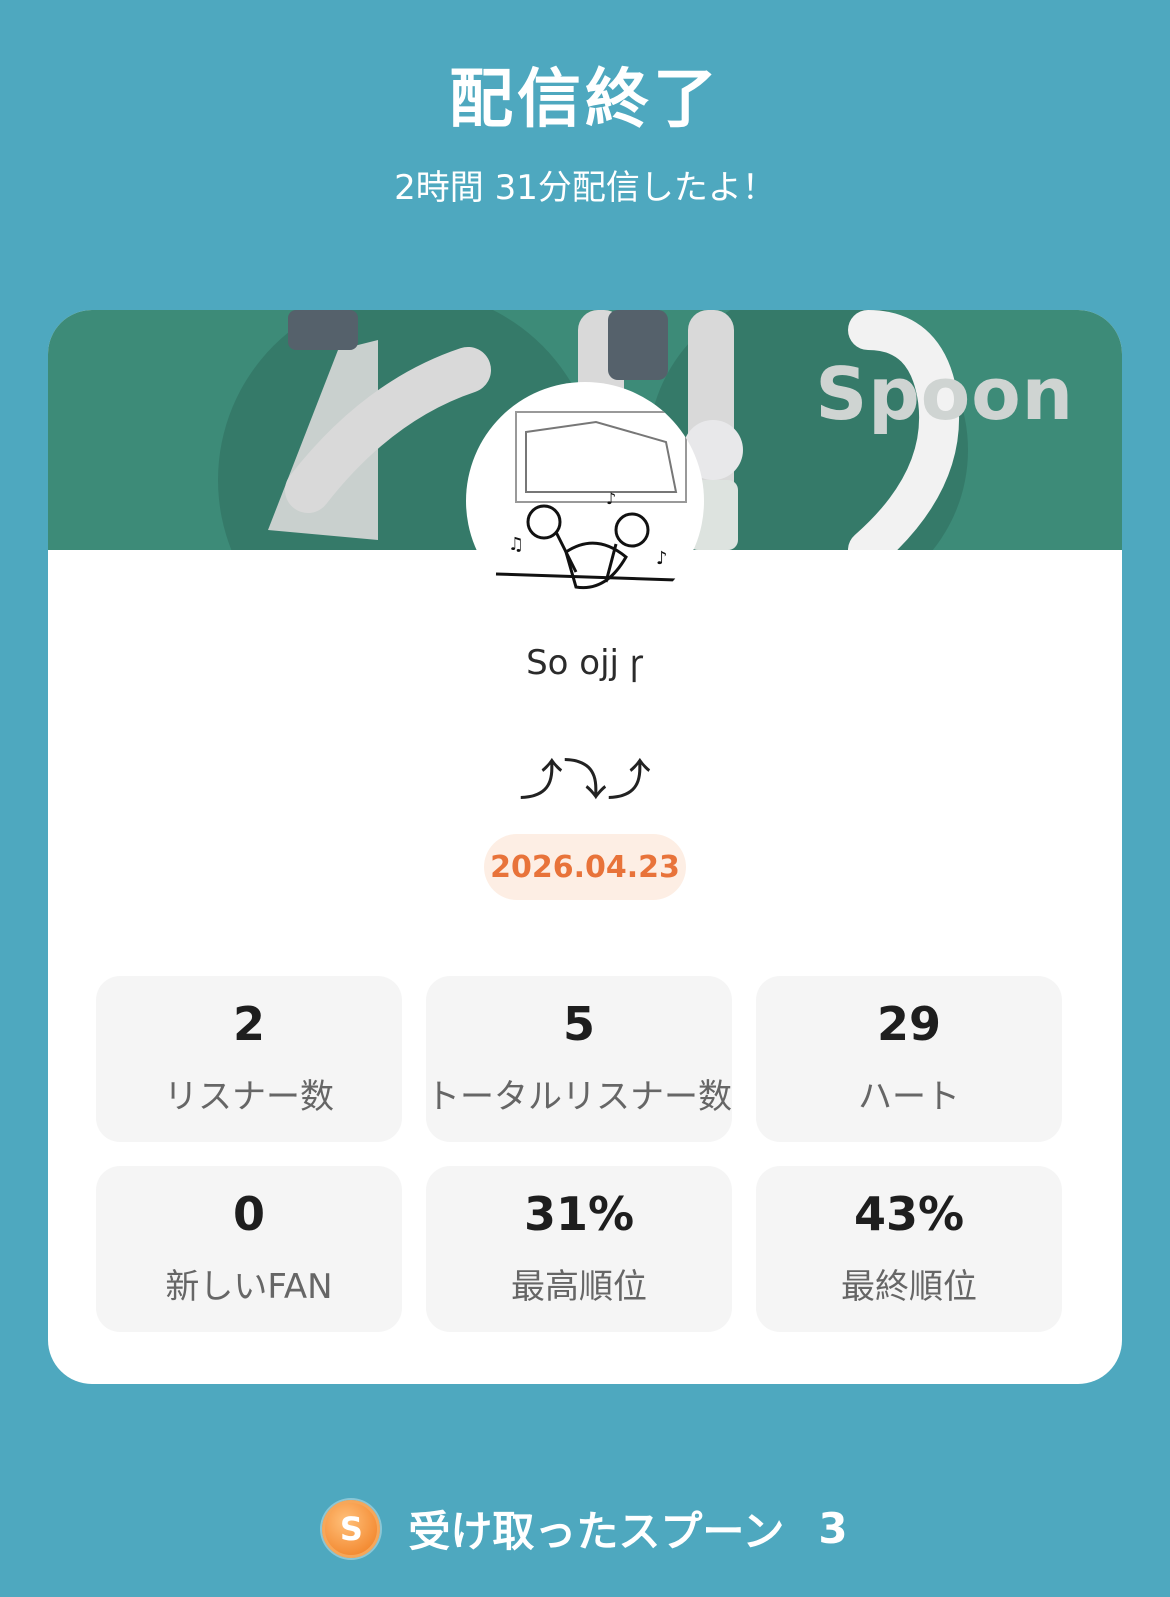  What do you see at coordinates (591, 500) in the screenshot?
I see `avatar-image: ♫ ♪ ♪` at bounding box center [591, 500].